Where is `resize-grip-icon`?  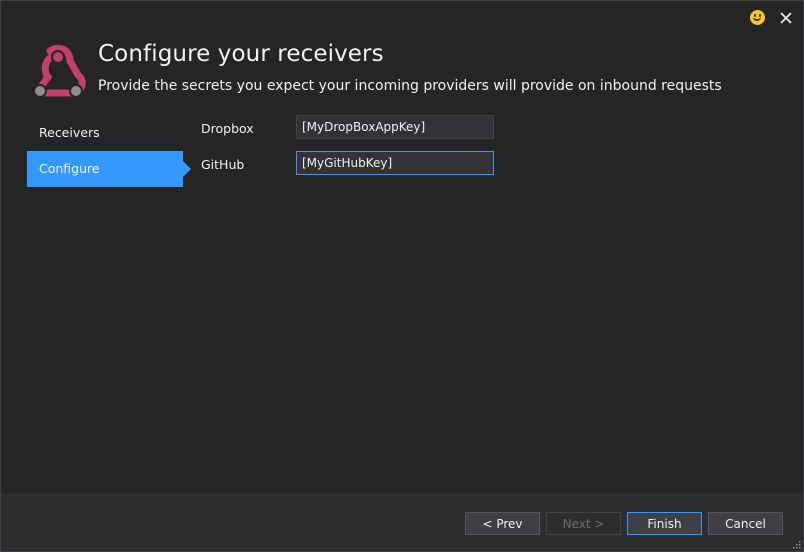
resize-grip-icon is located at coordinates (796, 544).